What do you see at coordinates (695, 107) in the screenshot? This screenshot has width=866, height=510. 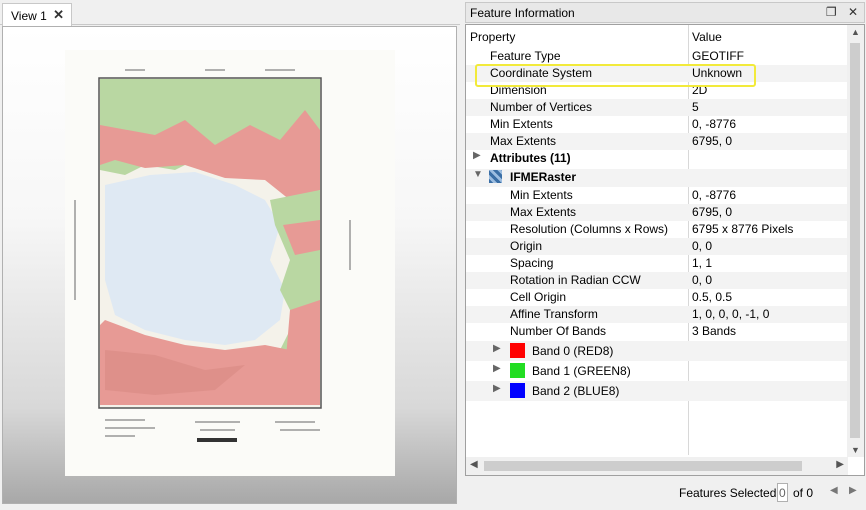 I see `value-cell: 5` at bounding box center [695, 107].